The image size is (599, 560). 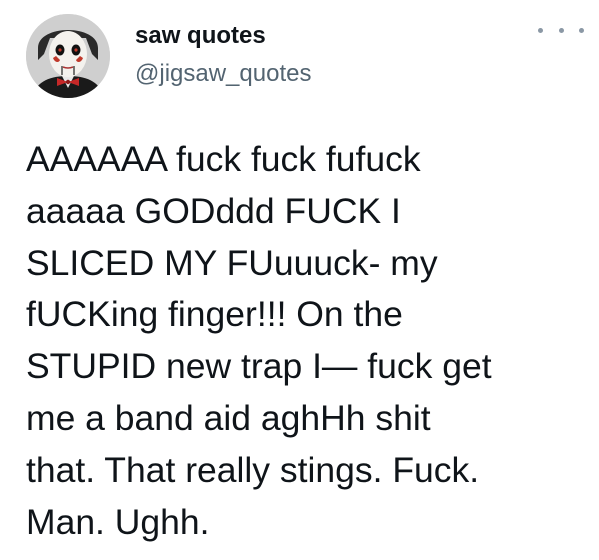 I want to click on display-name: saw quotes, so click(x=200, y=36).